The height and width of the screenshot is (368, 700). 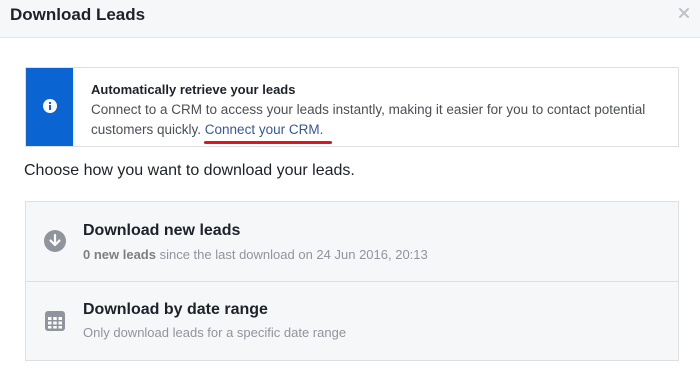 What do you see at coordinates (78, 14) in the screenshot?
I see `dialog-title: Download Leads` at bounding box center [78, 14].